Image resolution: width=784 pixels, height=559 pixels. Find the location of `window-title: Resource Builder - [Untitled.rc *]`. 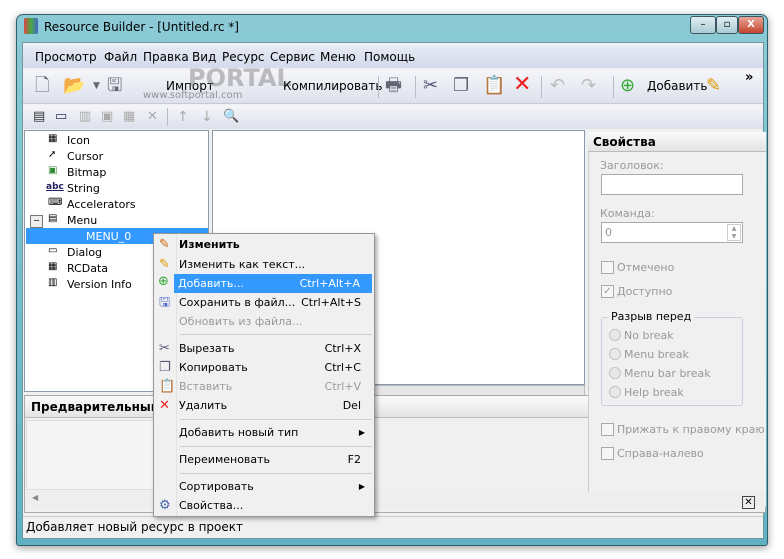

window-title: Resource Builder - [Untitled.rc *] is located at coordinates (141, 27).